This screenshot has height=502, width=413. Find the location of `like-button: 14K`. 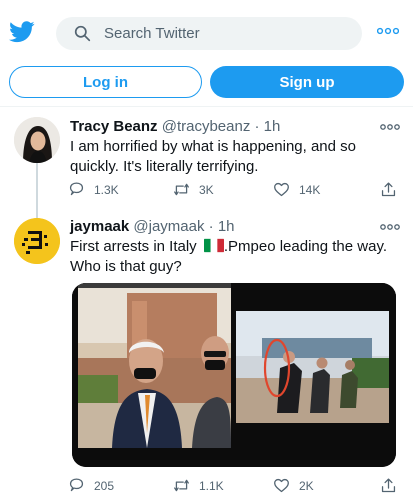

like-button: 14K is located at coordinates (296, 189).